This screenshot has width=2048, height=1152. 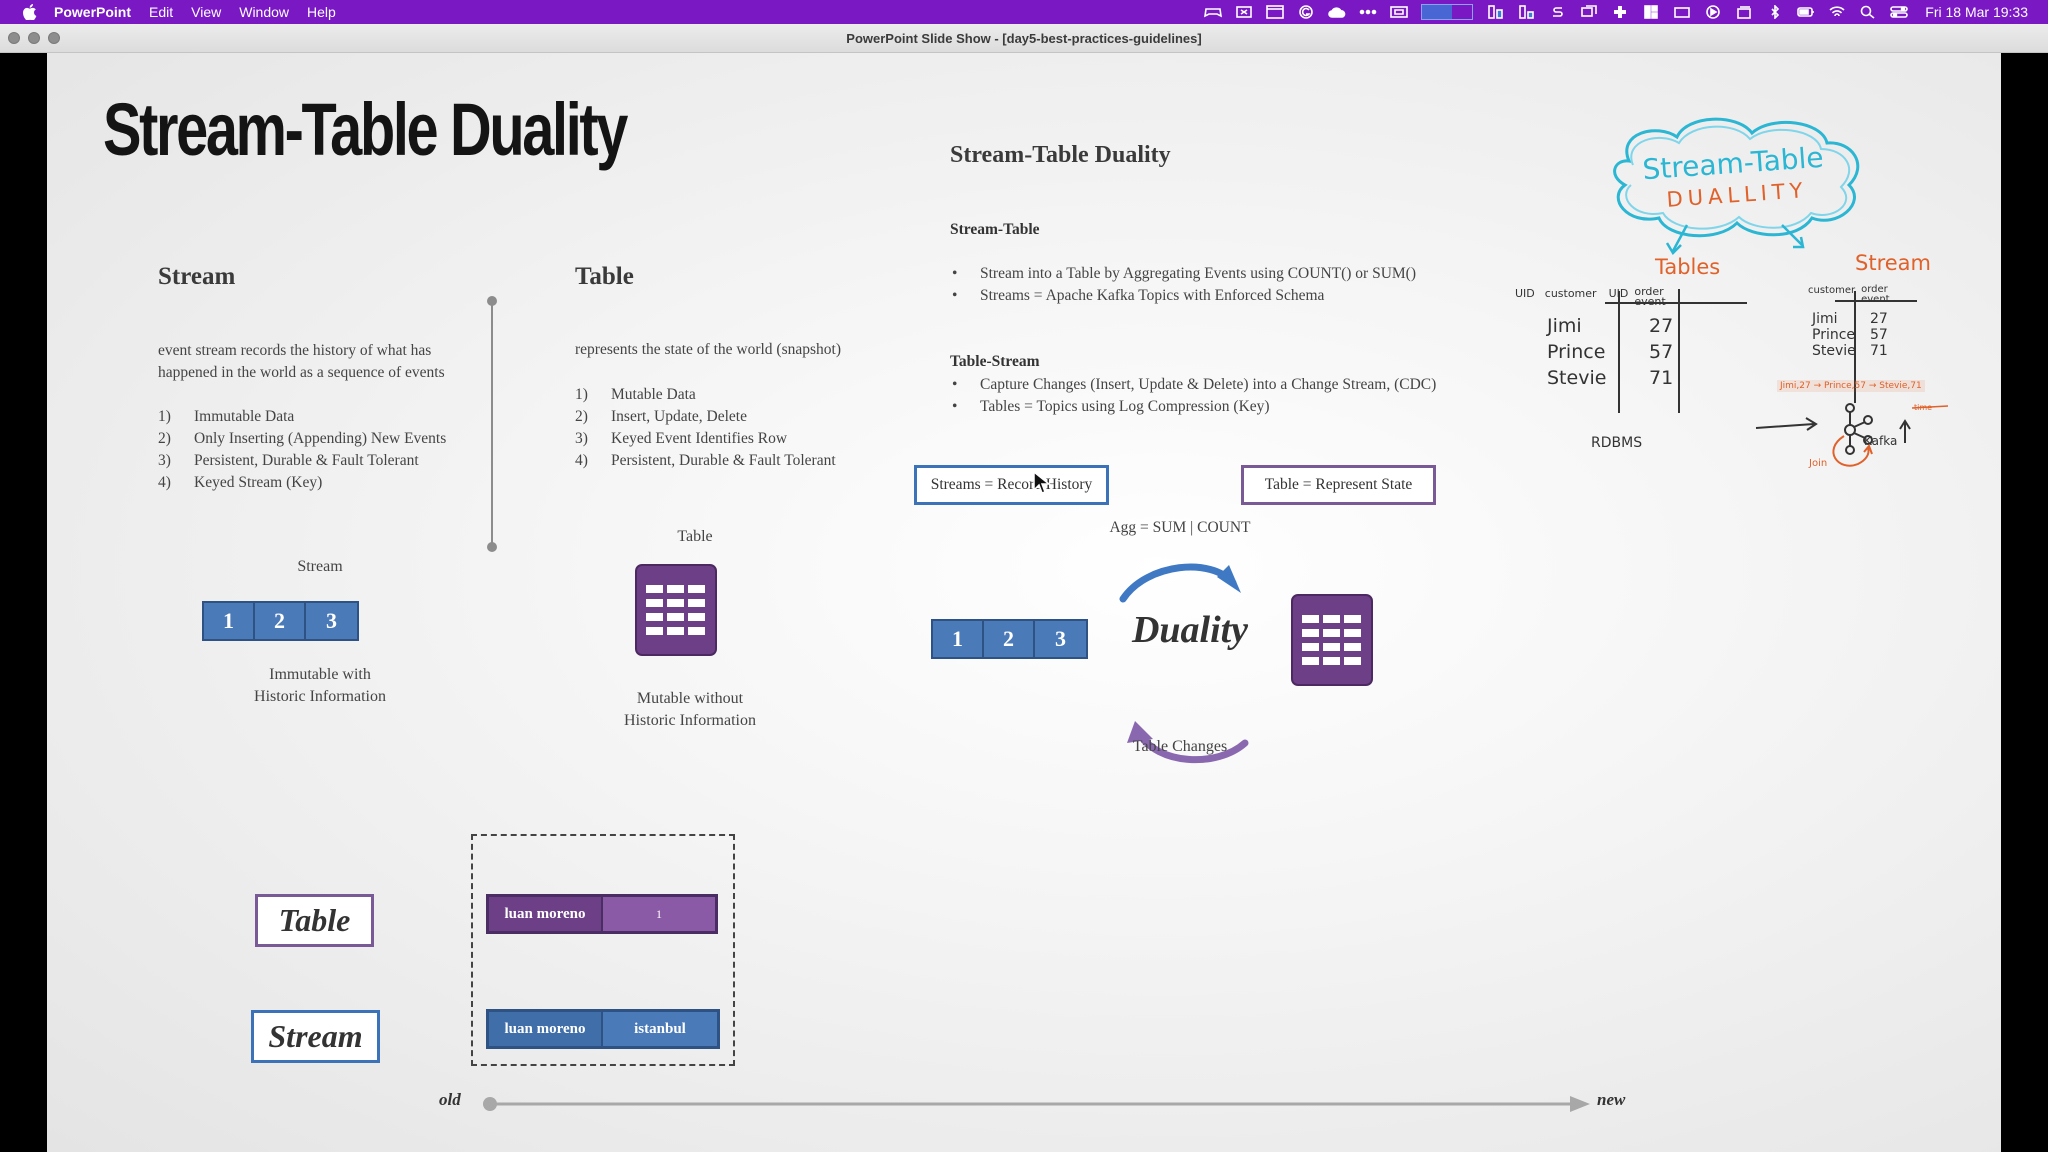 What do you see at coordinates (1244, 12) in the screenshot?
I see `screen-share-icon` at bounding box center [1244, 12].